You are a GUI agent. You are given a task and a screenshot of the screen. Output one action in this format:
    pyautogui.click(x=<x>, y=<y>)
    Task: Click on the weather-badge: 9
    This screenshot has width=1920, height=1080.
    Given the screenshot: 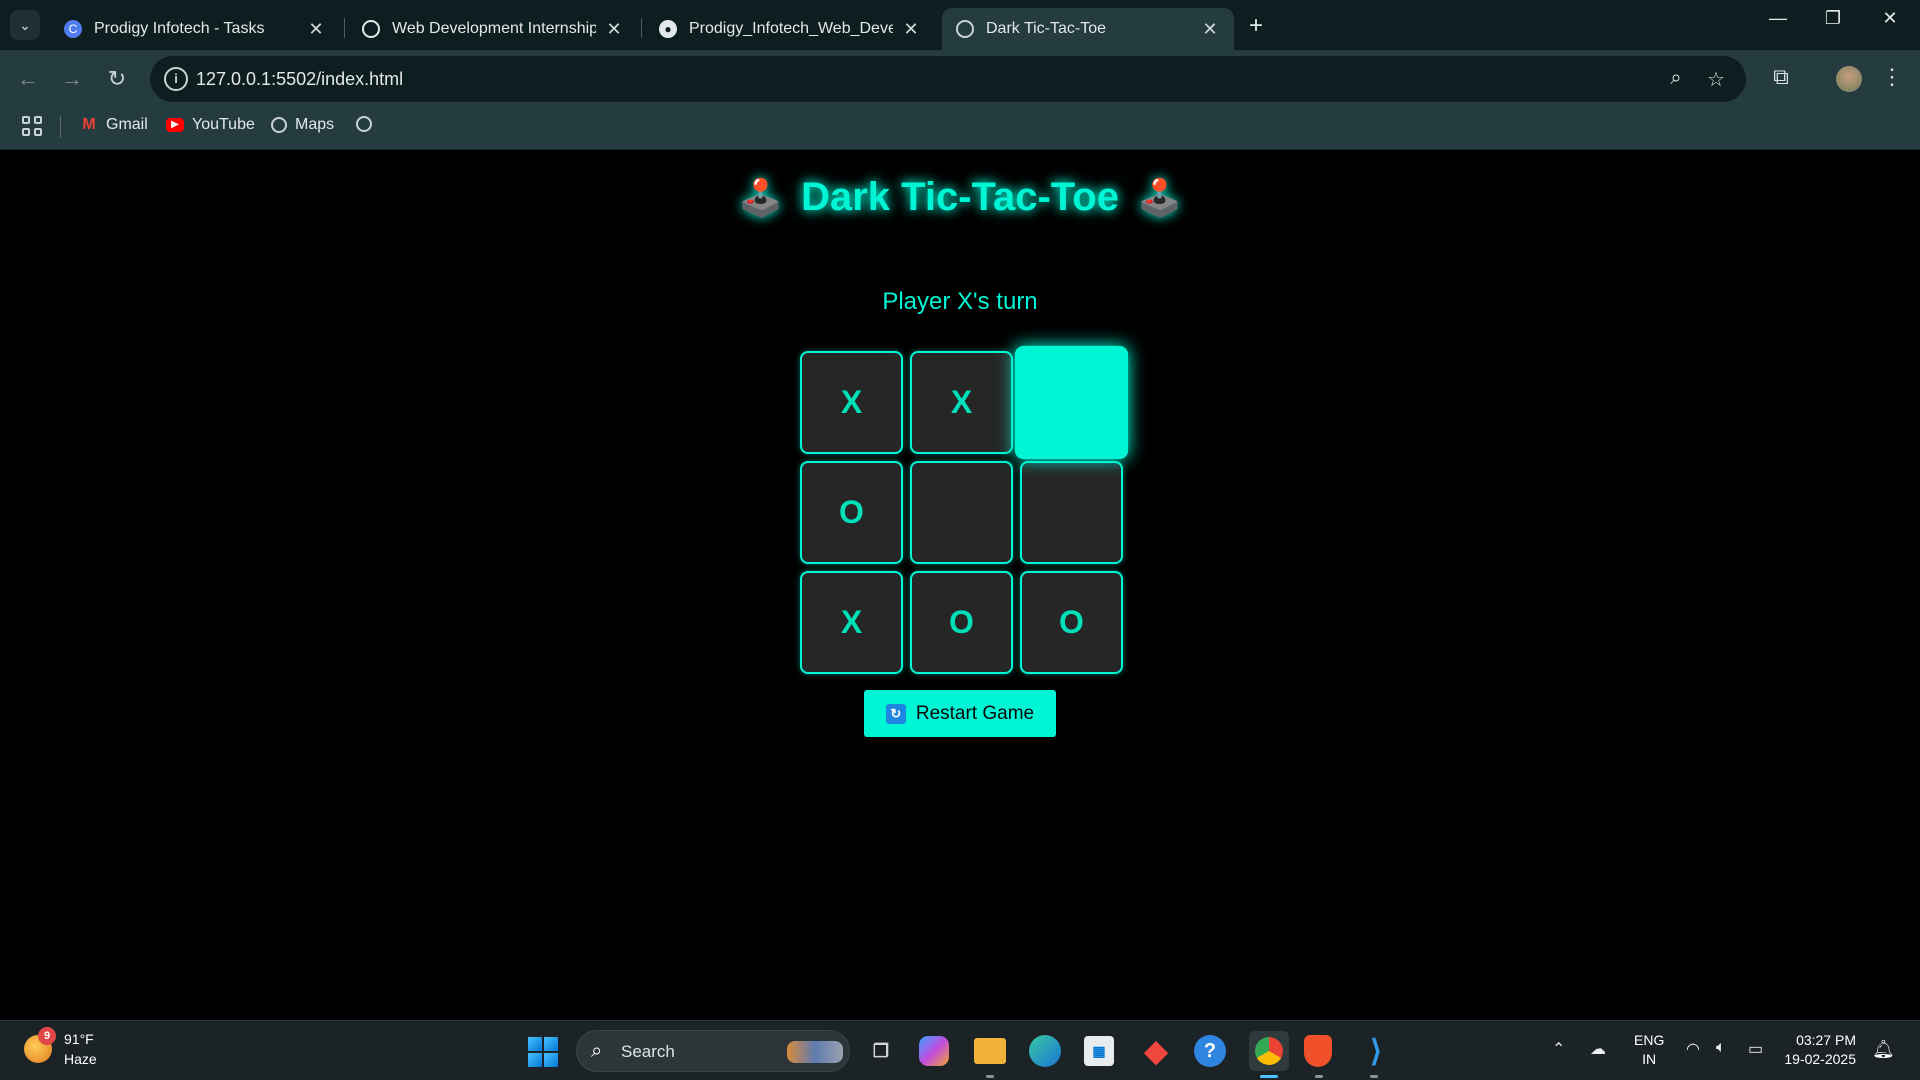 What is the action you would take?
    pyautogui.click(x=47, y=1036)
    